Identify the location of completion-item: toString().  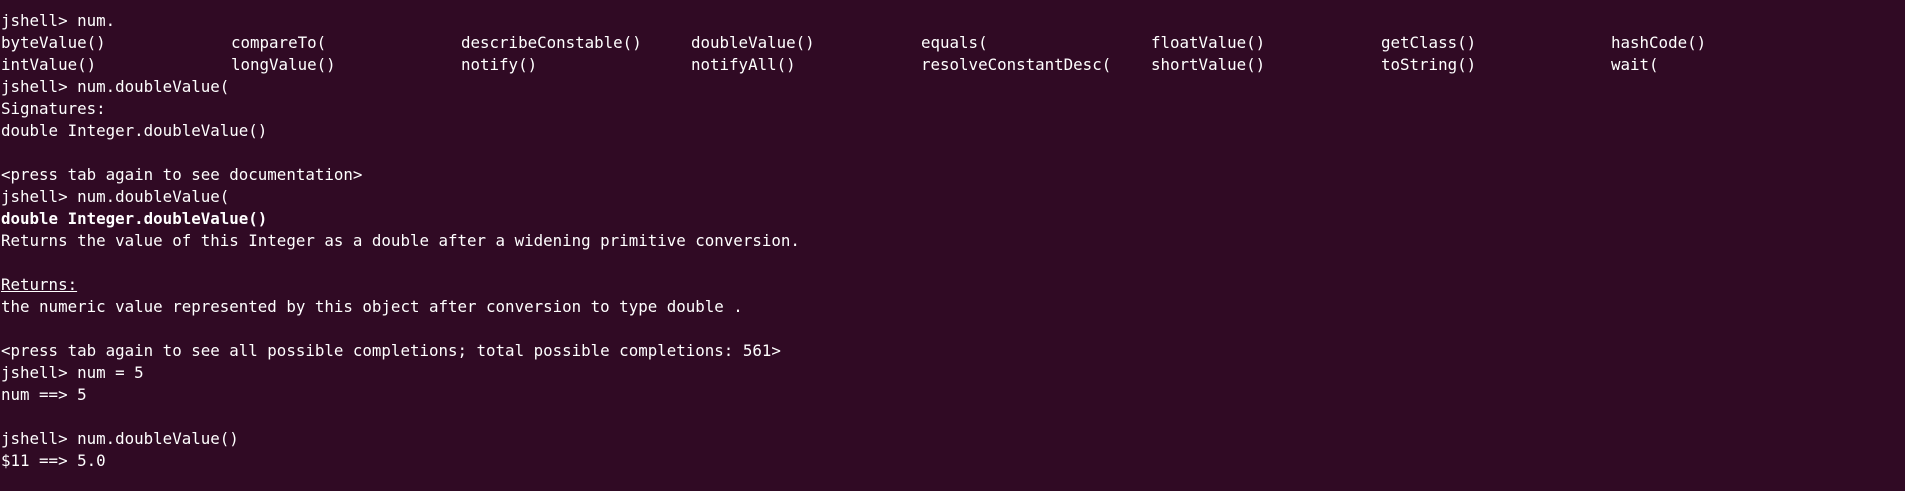
(1429, 64).